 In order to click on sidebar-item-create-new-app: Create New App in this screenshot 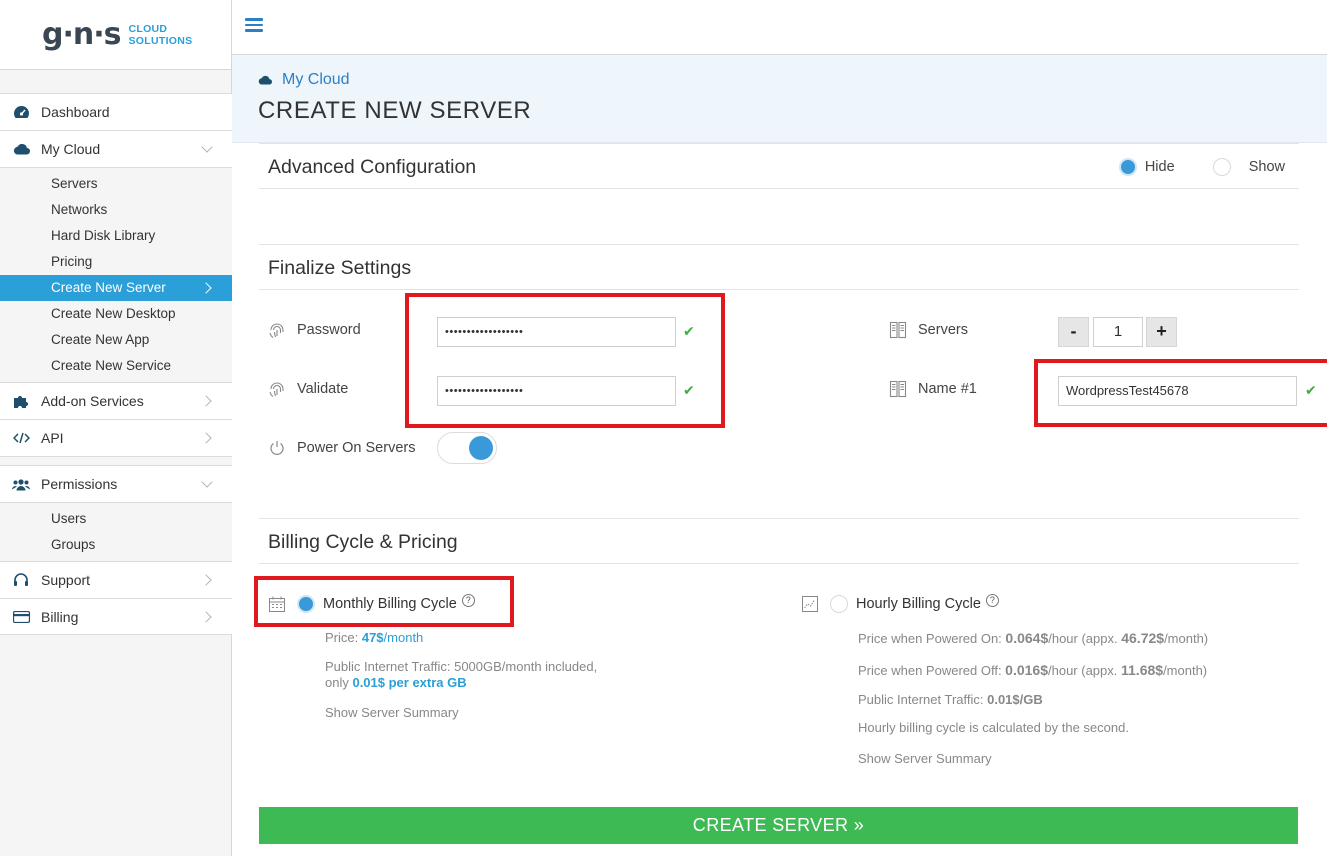, I will do `click(116, 340)`.